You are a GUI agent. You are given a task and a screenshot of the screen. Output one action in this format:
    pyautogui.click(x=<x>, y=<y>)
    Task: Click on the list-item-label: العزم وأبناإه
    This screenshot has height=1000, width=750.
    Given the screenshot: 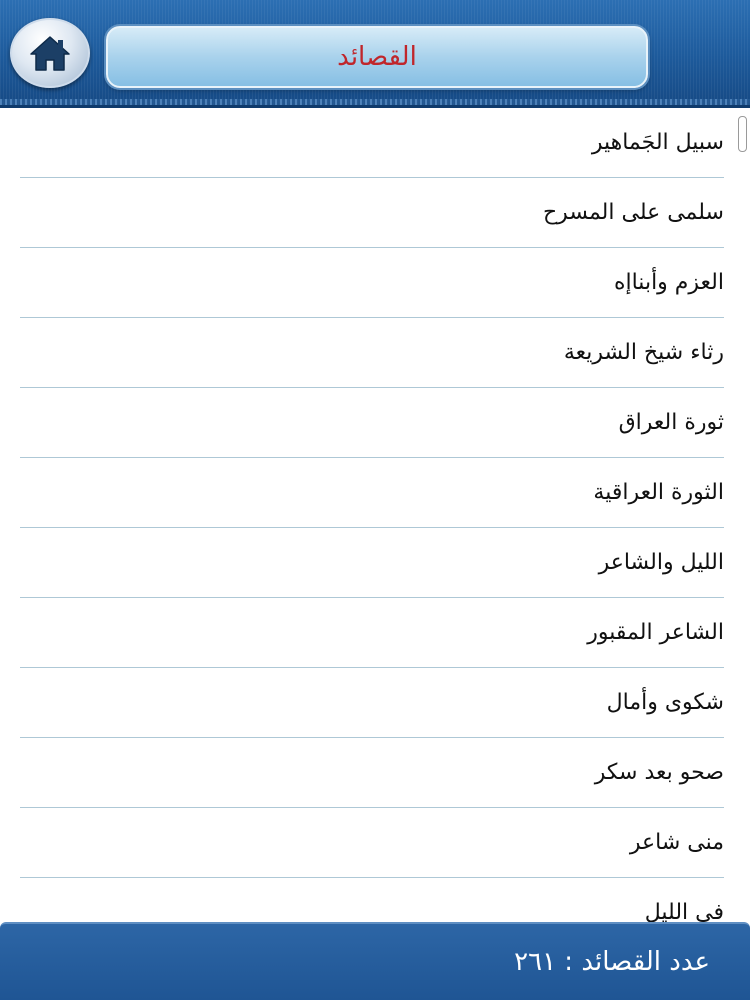 What is the action you would take?
    pyautogui.click(x=668, y=282)
    